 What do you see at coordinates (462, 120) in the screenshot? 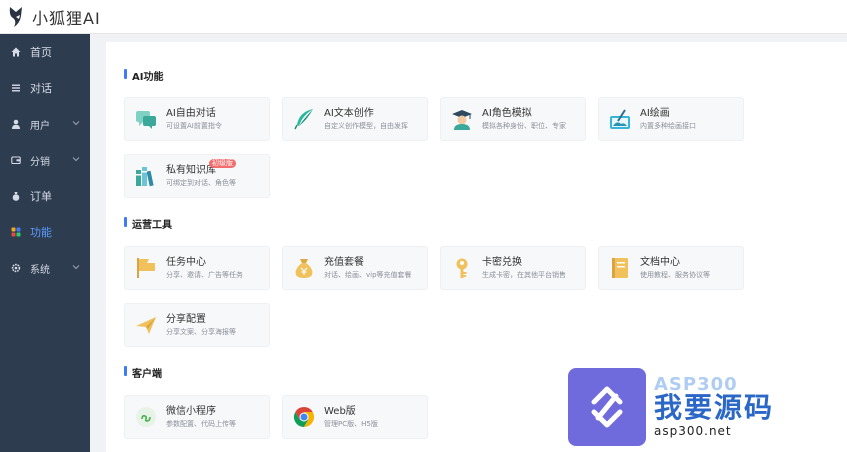
I see `graduate-icon` at bounding box center [462, 120].